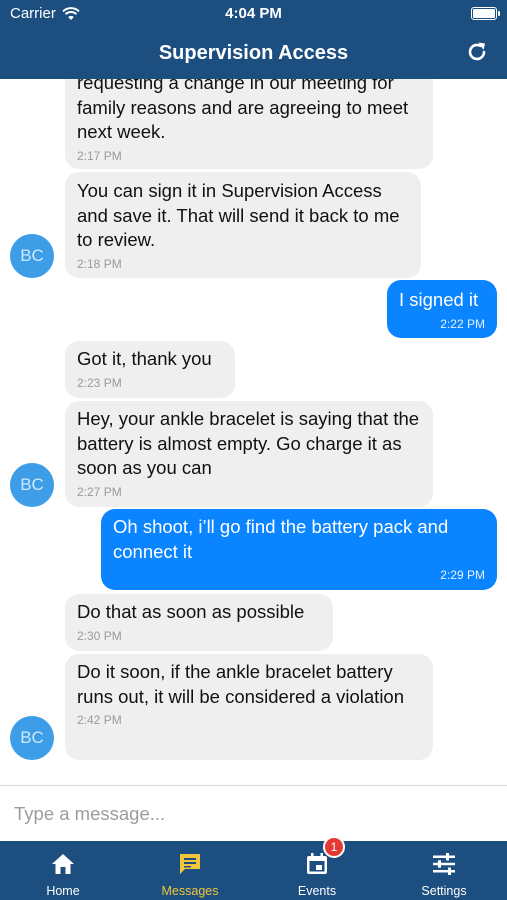 Image resolution: width=507 pixels, height=900 pixels. What do you see at coordinates (191, 611) in the screenshot?
I see `message-text: Do that as soon as possible` at bounding box center [191, 611].